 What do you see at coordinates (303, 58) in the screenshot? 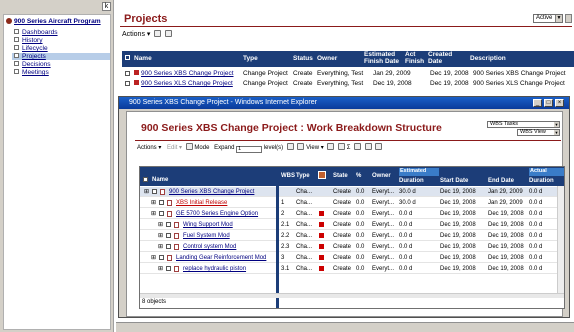
I see `col-status: Status` at bounding box center [303, 58].